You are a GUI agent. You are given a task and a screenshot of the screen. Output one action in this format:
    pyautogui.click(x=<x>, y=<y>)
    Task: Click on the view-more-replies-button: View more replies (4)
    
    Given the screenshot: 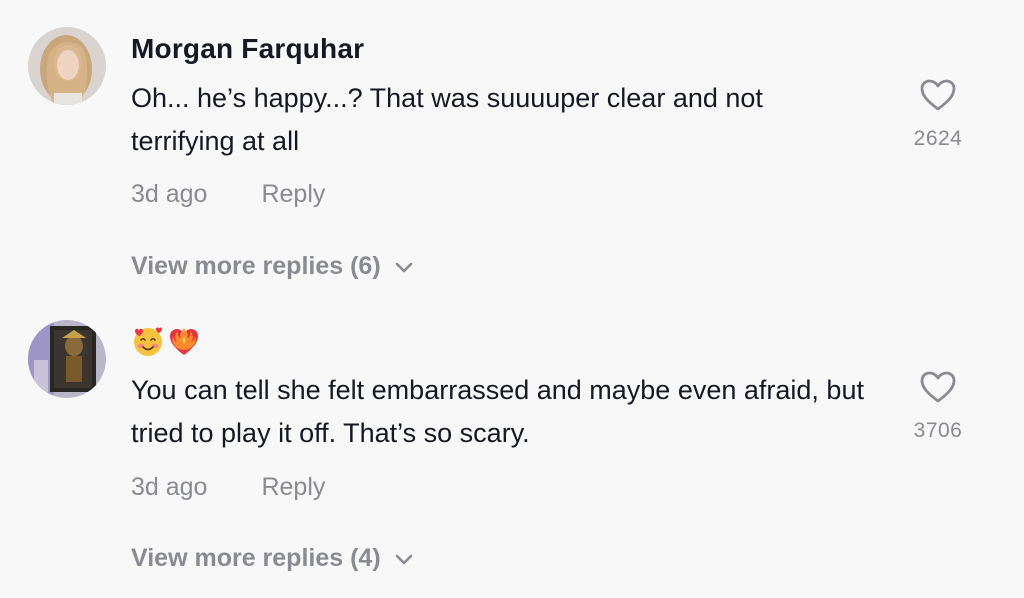 What is the action you would take?
    pyautogui.click(x=272, y=558)
    